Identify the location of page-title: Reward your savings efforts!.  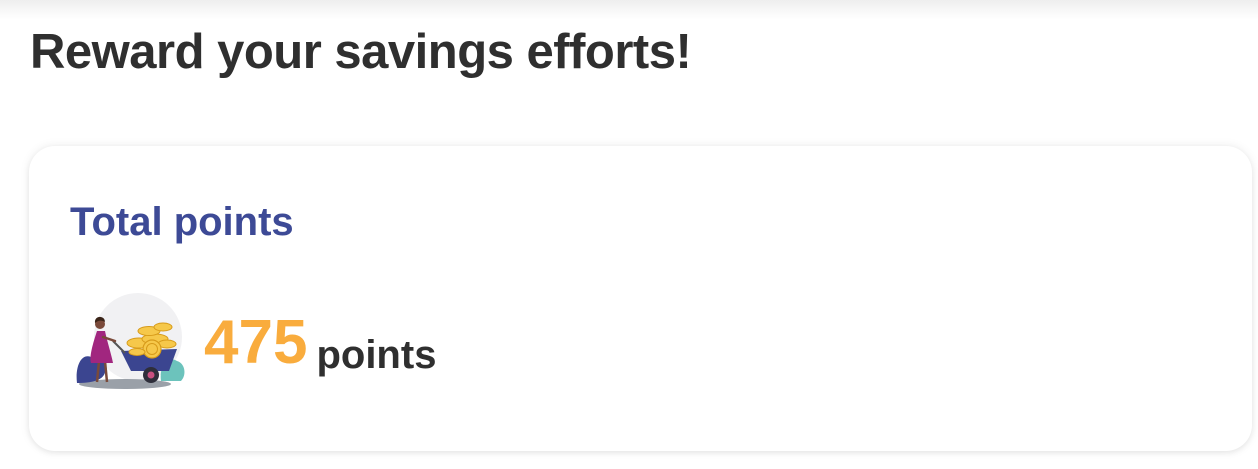
(361, 52).